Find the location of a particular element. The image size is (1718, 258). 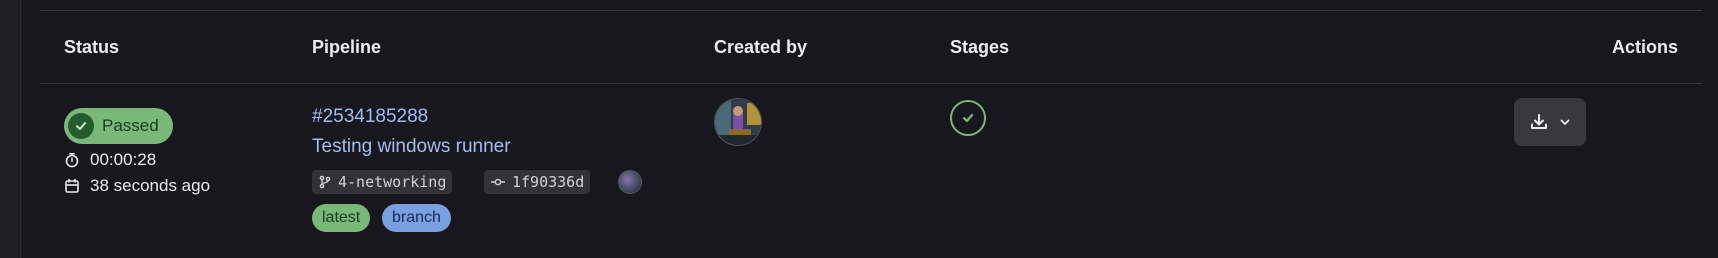

user-avatar is located at coordinates (738, 122).